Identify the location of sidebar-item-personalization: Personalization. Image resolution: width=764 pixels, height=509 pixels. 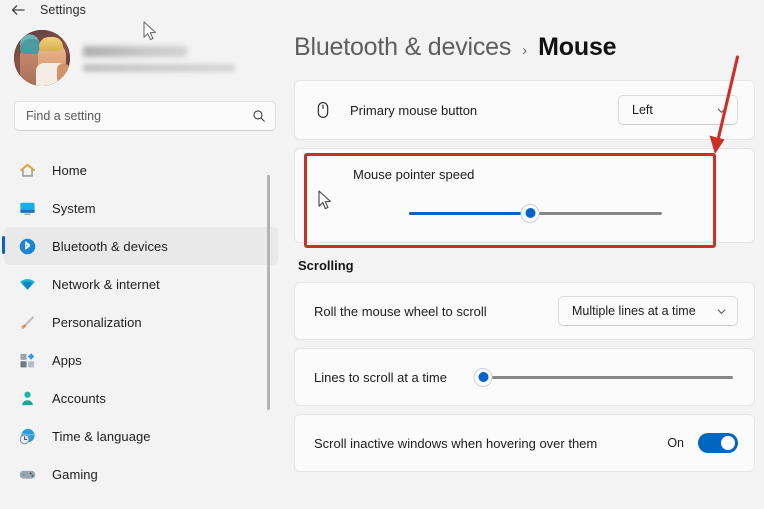
(141, 322).